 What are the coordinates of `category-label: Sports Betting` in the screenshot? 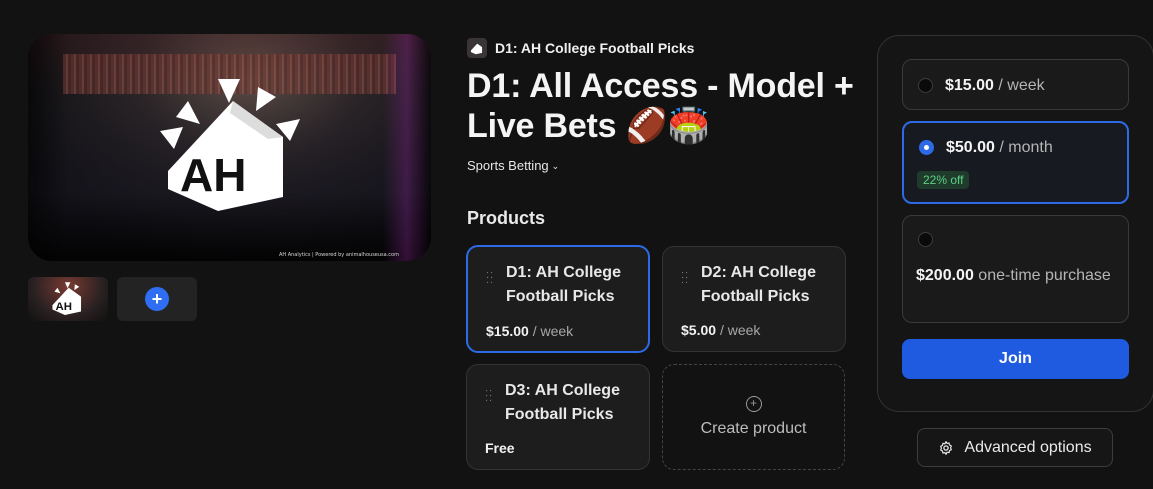 It's located at (508, 165).